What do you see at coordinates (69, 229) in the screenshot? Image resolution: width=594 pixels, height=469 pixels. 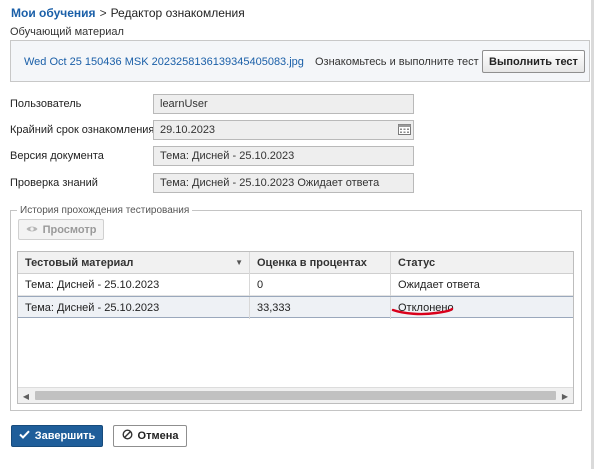 I see `view-button-label: Просмотр` at bounding box center [69, 229].